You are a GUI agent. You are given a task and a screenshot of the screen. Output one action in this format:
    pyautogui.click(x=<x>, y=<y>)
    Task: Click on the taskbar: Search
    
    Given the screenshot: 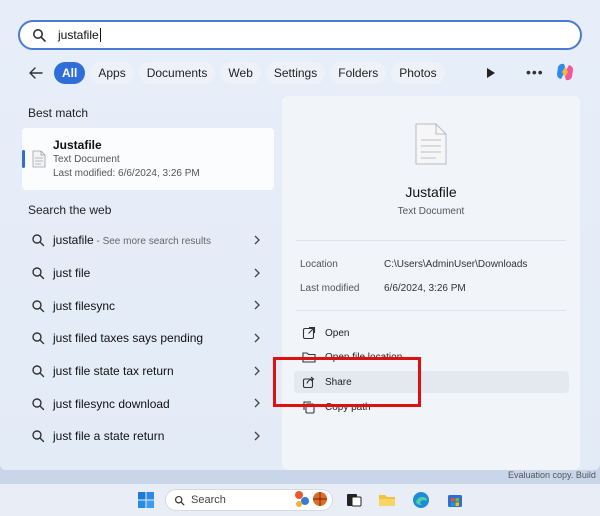 What is the action you would take?
    pyautogui.click(x=300, y=500)
    